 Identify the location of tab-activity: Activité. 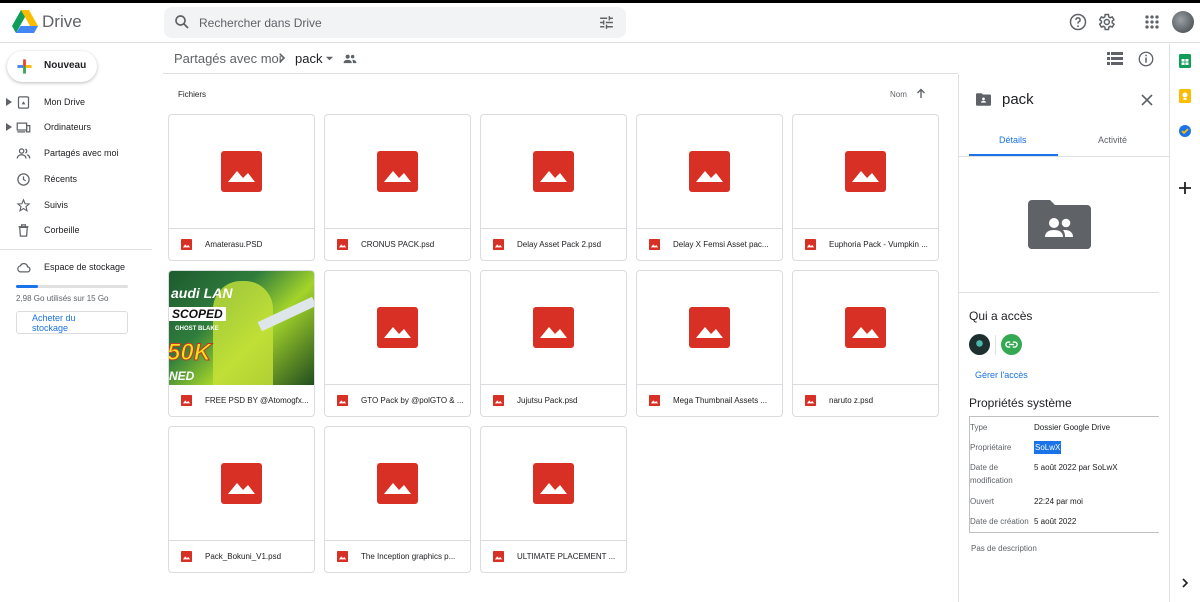
(1112, 140).